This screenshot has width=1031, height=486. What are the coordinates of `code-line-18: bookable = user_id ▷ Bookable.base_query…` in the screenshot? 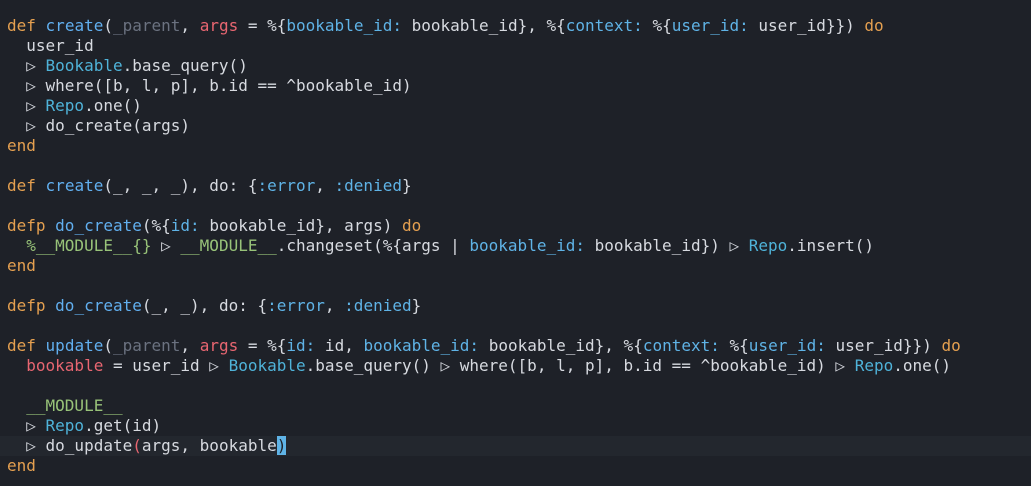 It's located at (515, 366).